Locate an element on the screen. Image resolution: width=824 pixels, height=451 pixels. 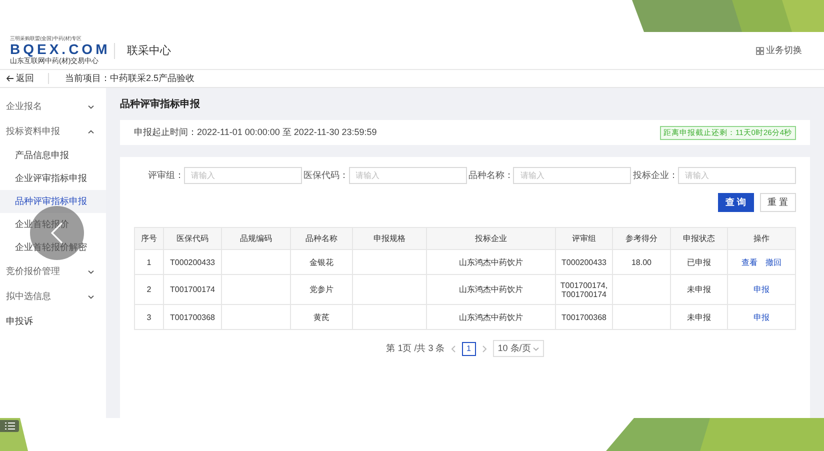
sidebar-group: 投标资料申报 is located at coordinates (53, 131).